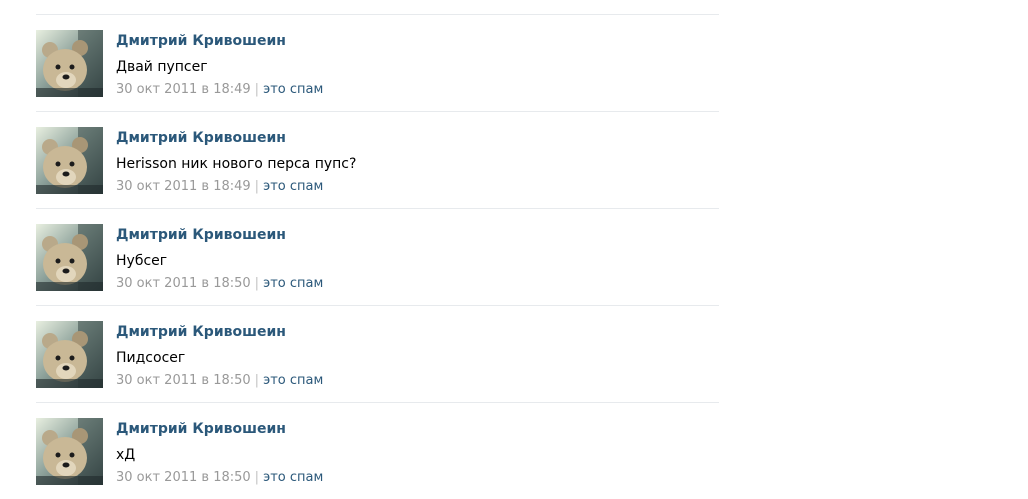  What do you see at coordinates (236, 164) in the screenshot?
I see `reply-text: Herisson ник нового перса пупс?` at bounding box center [236, 164].